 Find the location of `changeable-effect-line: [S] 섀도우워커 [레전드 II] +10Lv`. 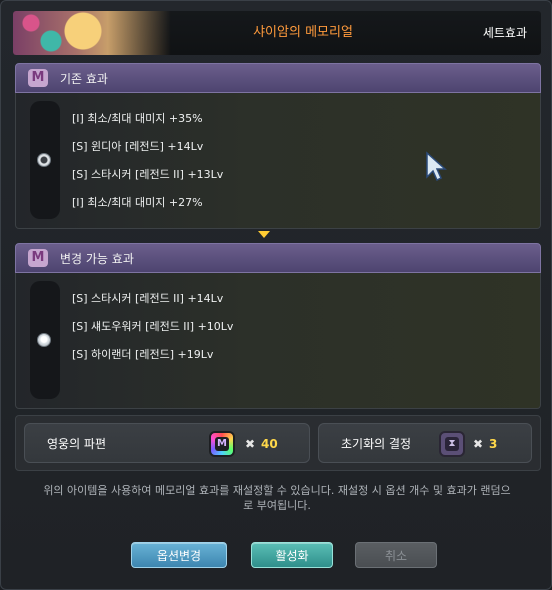

changeable-effect-line: [S] 섀도우워커 [레전드 II] +10Lv is located at coordinates (153, 326).